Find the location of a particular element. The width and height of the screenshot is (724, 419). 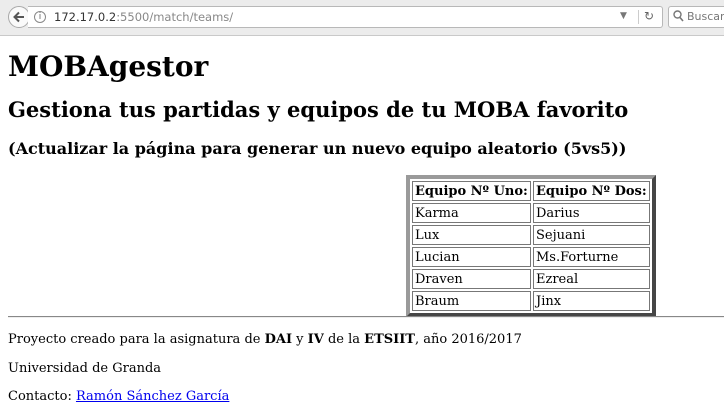

search-bar: Buscar is located at coordinates (696, 17).